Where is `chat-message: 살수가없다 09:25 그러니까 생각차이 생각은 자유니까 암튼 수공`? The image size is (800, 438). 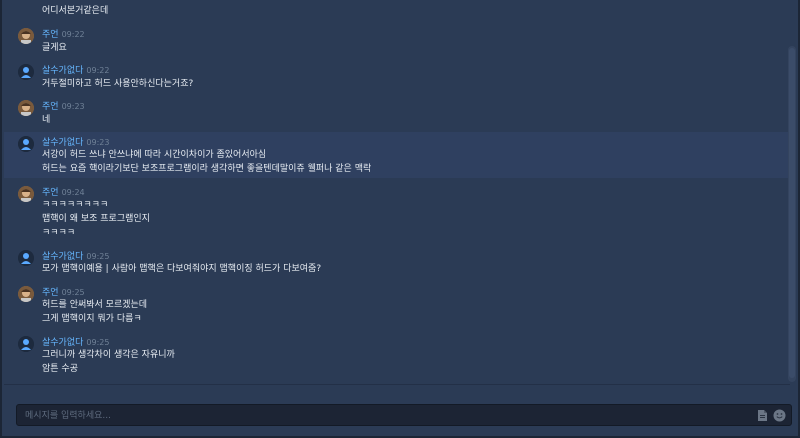 chat-message: 살수가없다 09:25 그러니까 생각차이 생각은 자유니까 암튼 수공 is located at coordinates (397, 354).